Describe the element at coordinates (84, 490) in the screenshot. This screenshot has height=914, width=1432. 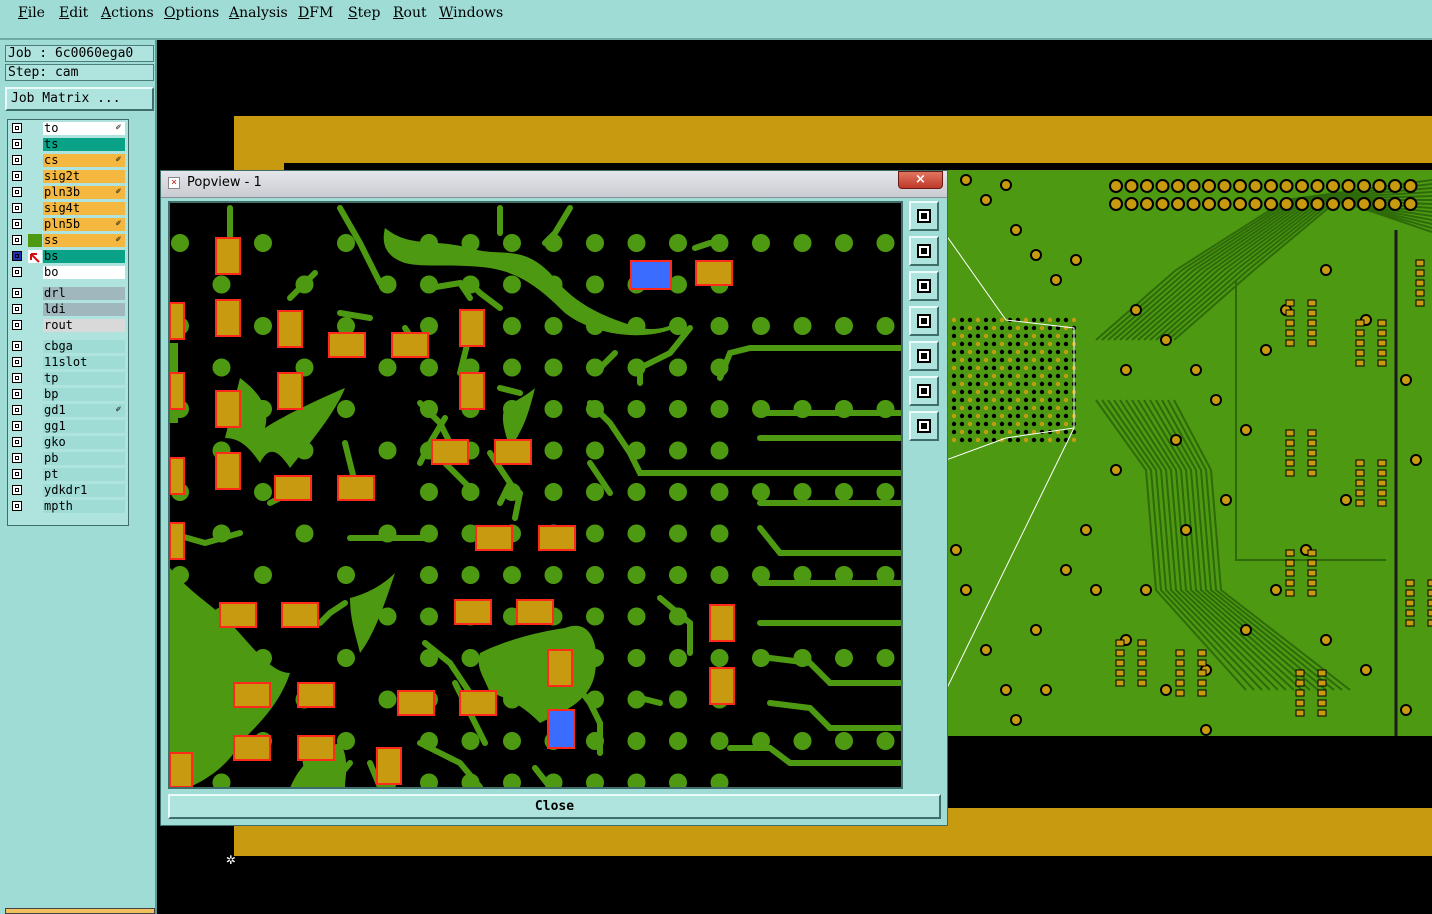
I see `layer-name: ydkdr1` at that location.